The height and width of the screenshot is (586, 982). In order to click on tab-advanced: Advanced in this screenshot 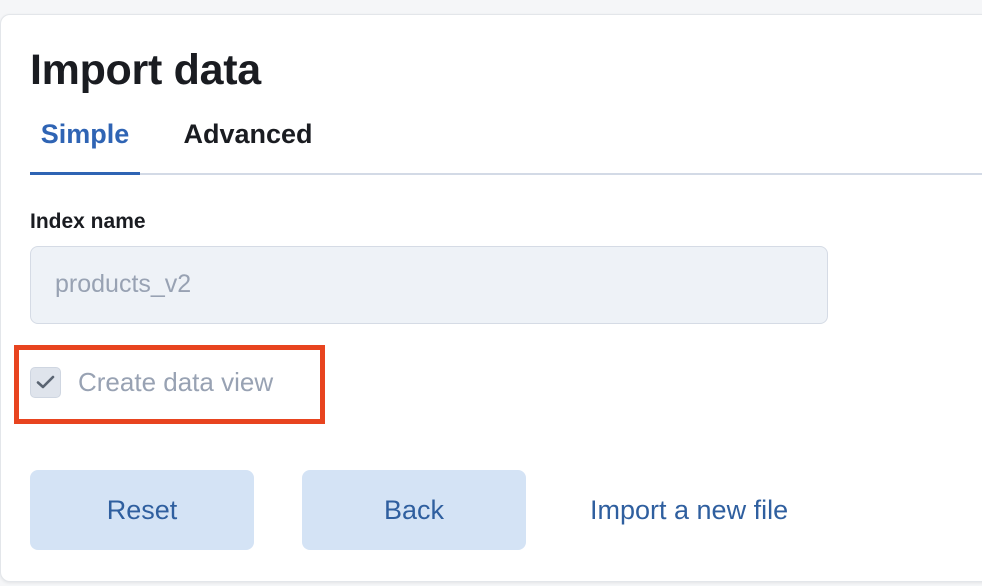, I will do `click(248, 140)`.